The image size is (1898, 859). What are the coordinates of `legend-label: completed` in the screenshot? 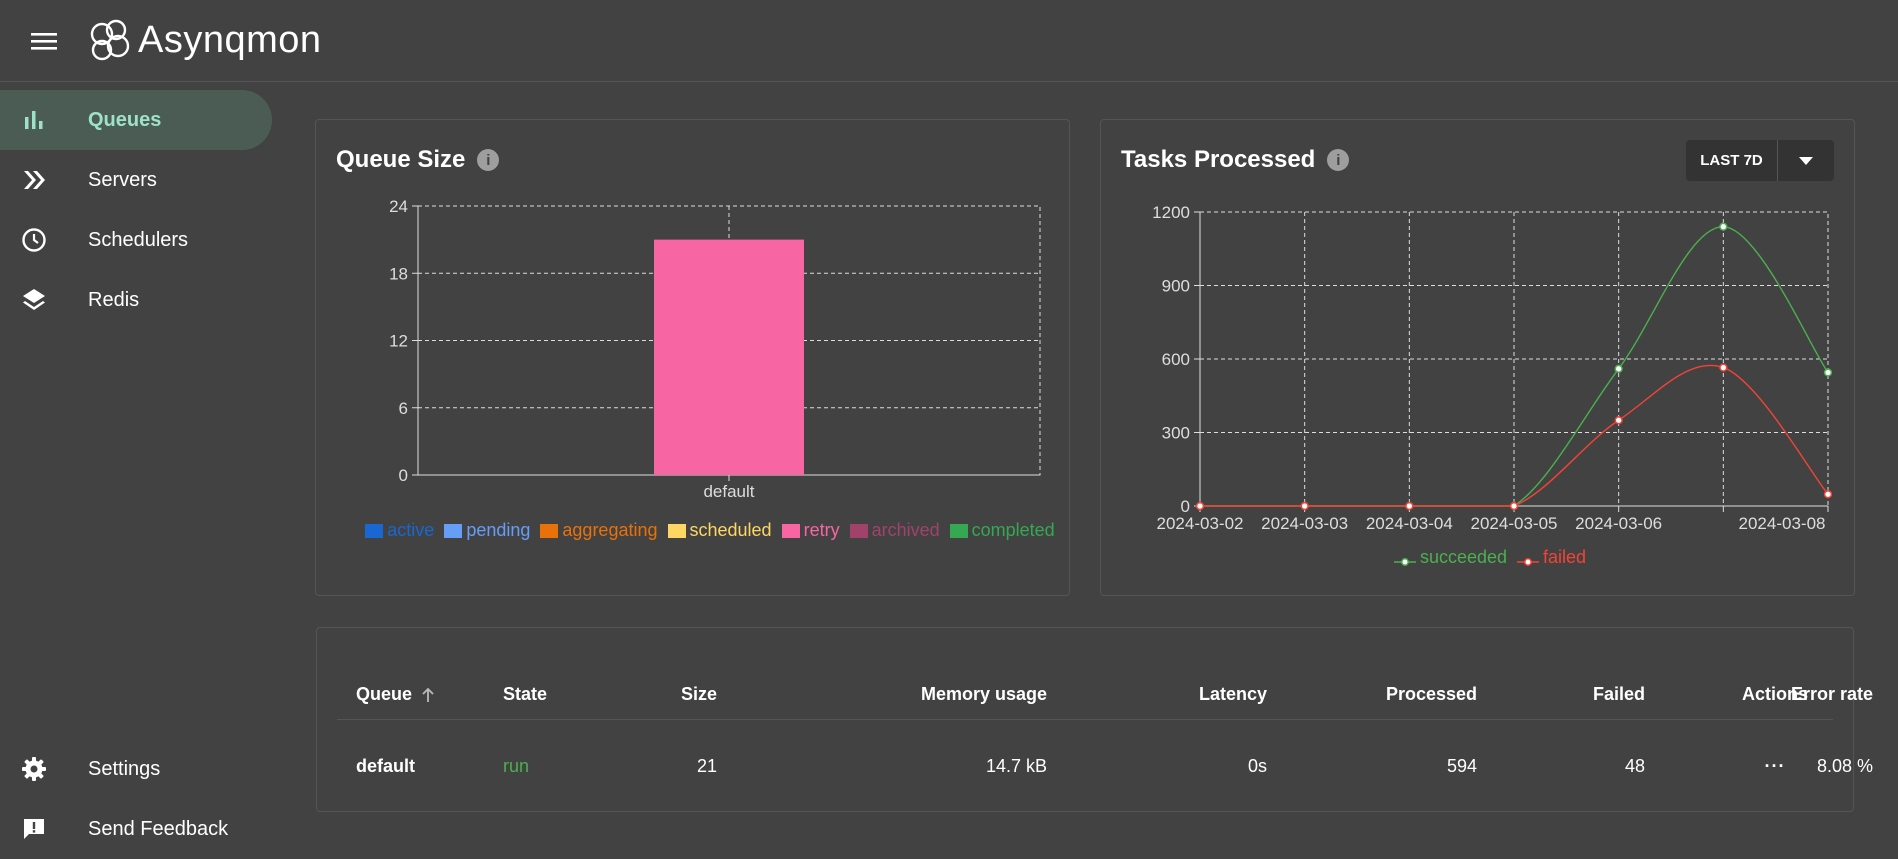 It's located at (1013, 530).